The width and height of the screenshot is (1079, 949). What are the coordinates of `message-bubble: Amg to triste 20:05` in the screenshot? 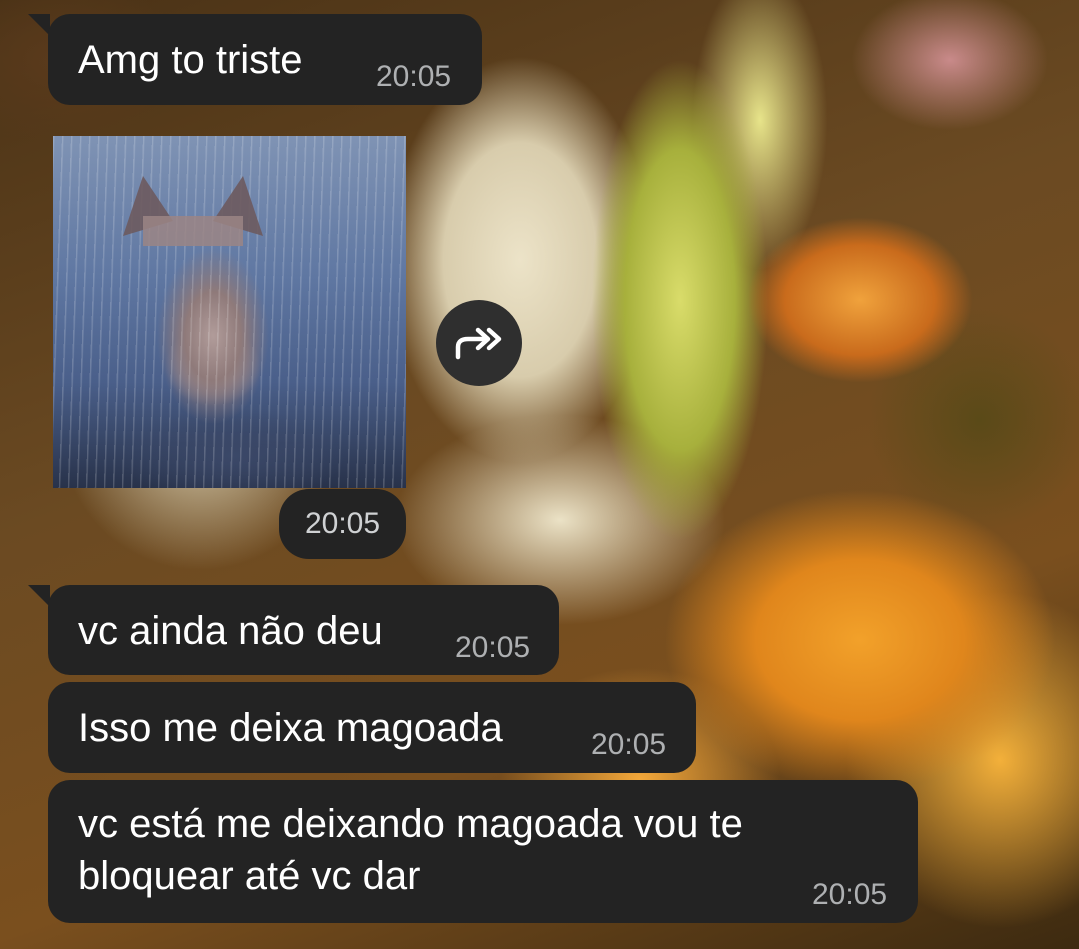 It's located at (265, 59).